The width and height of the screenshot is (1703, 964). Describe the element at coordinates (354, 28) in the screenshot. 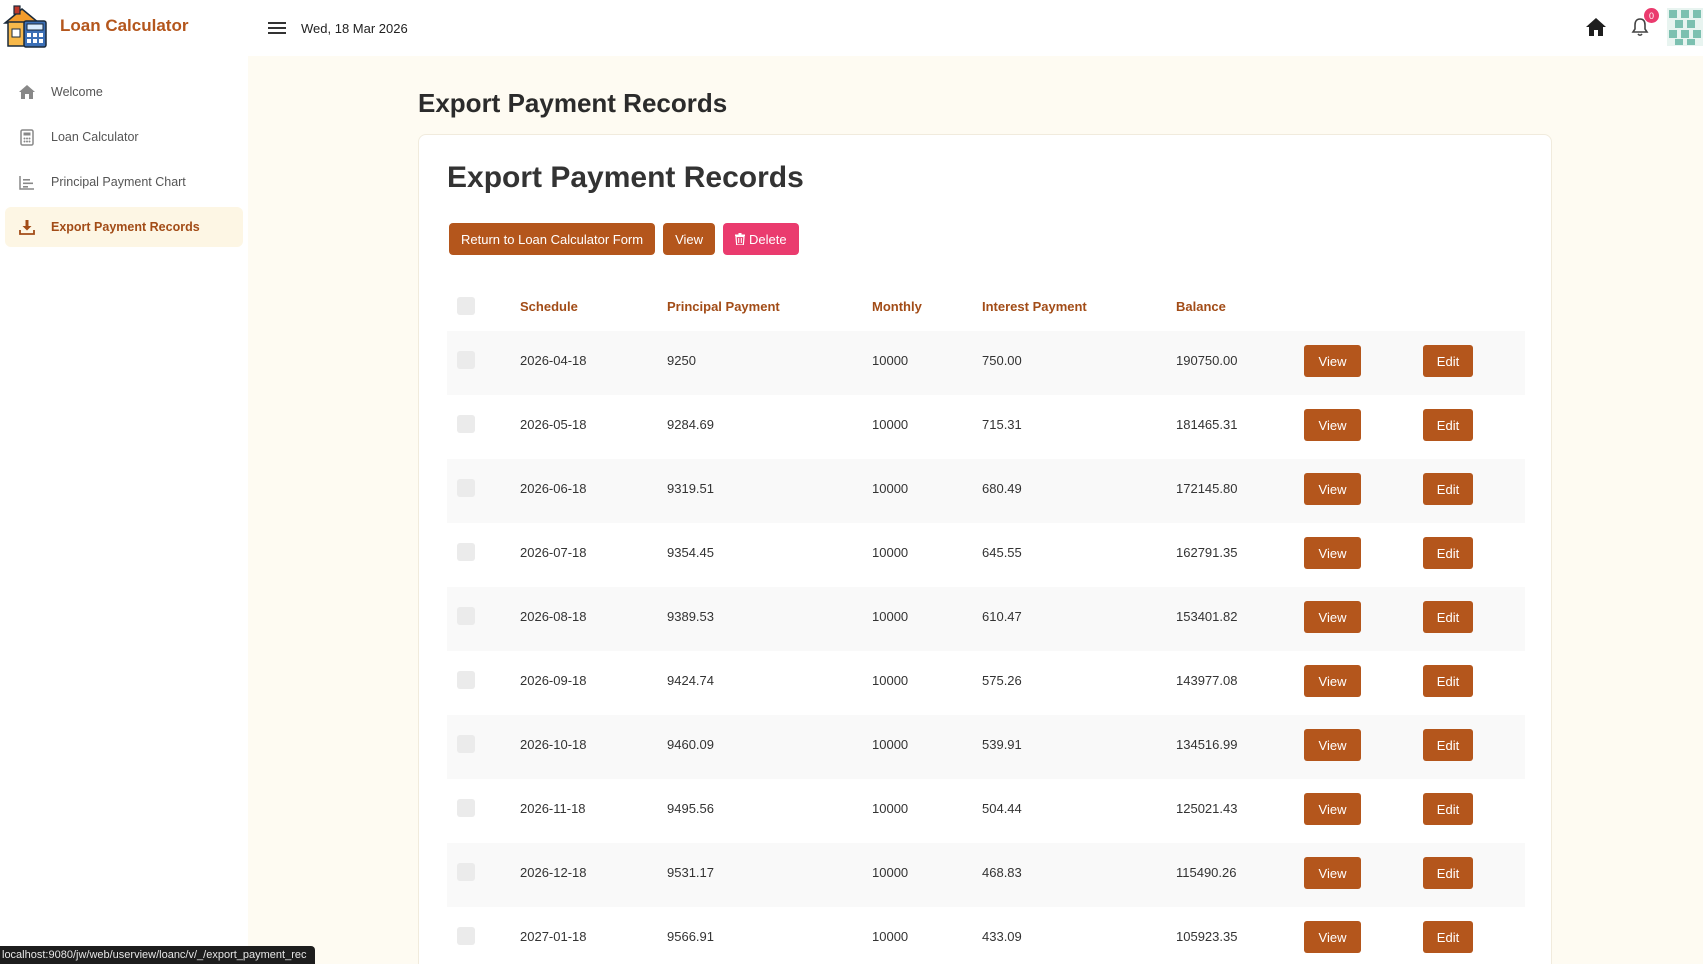

I see `current-date: Wed, 18 Mar 2026` at that location.